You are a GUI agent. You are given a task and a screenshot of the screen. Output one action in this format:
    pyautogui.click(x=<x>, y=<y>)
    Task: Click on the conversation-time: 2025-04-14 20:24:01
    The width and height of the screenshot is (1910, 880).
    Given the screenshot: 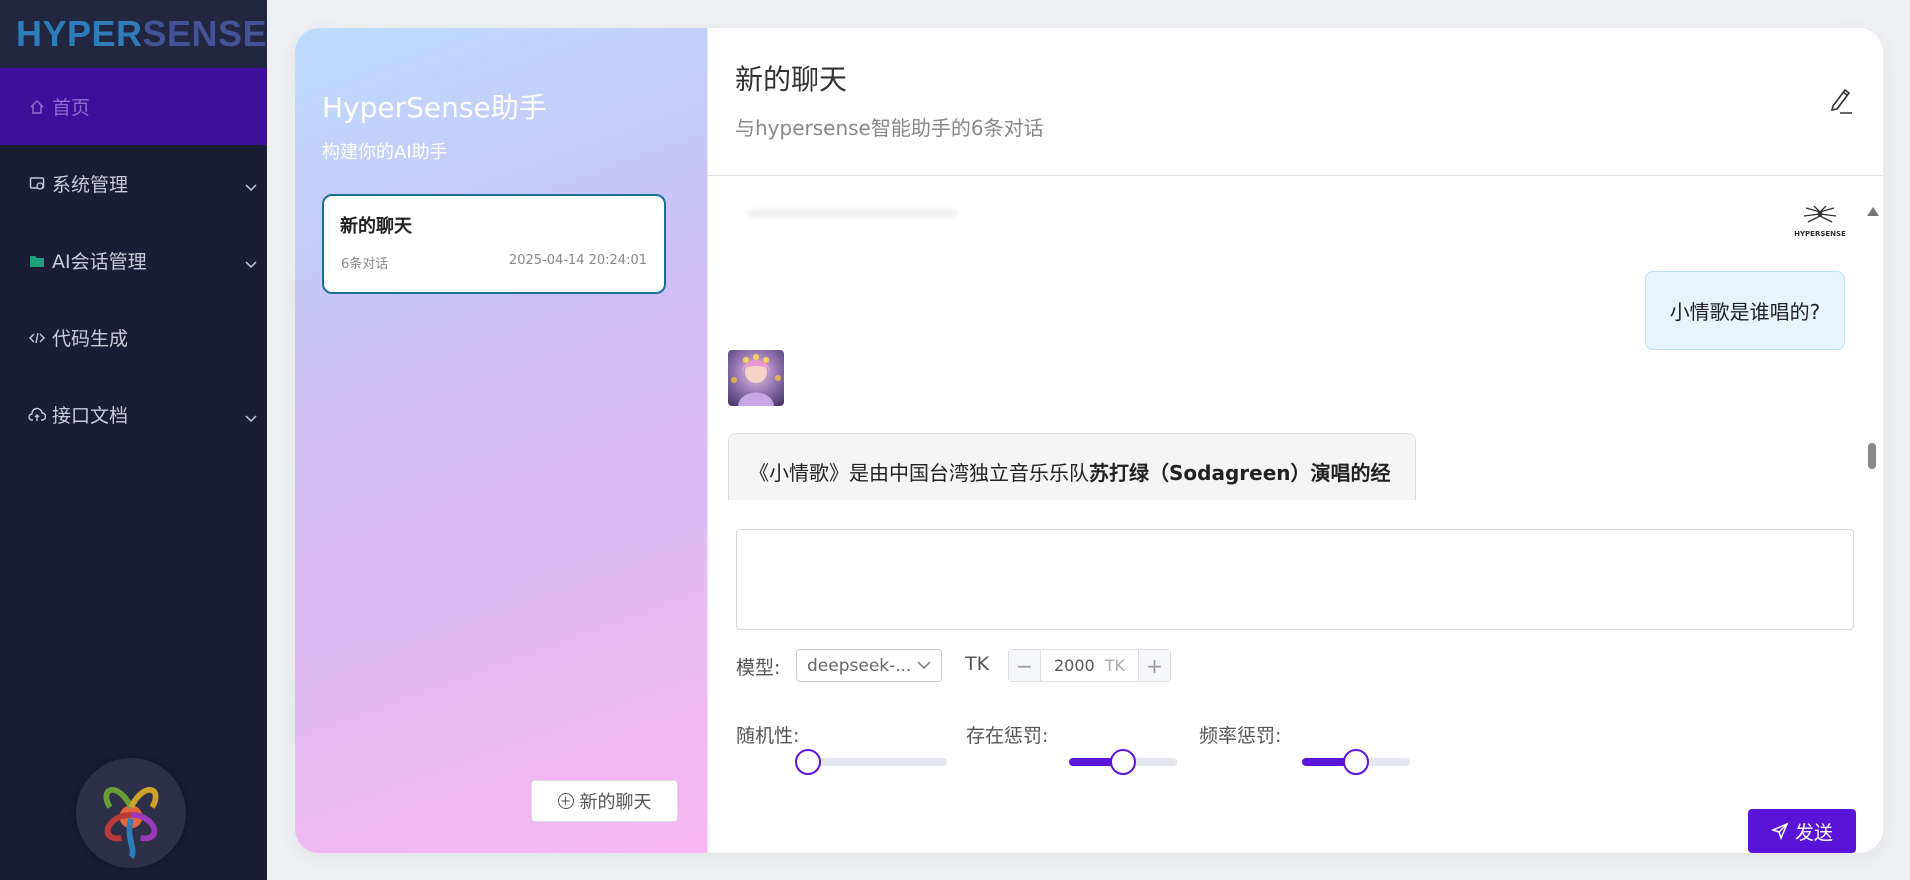 What is the action you would take?
    pyautogui.click(x=577, y=260)
    